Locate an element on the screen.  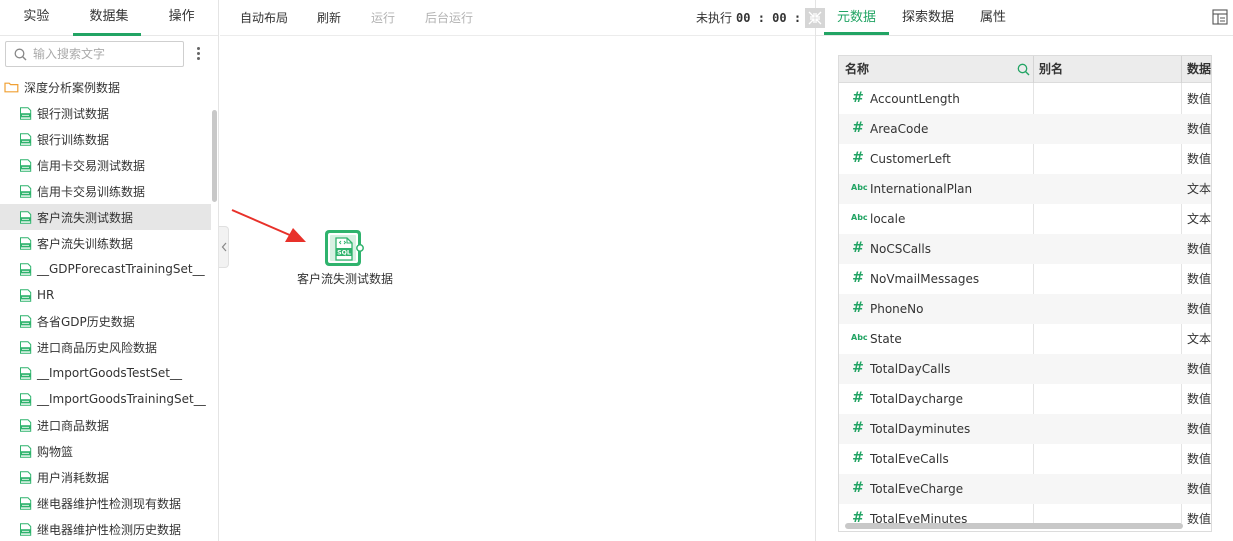
table-row: # PhoneNo 数值 is located at coordinates (1025, 309).